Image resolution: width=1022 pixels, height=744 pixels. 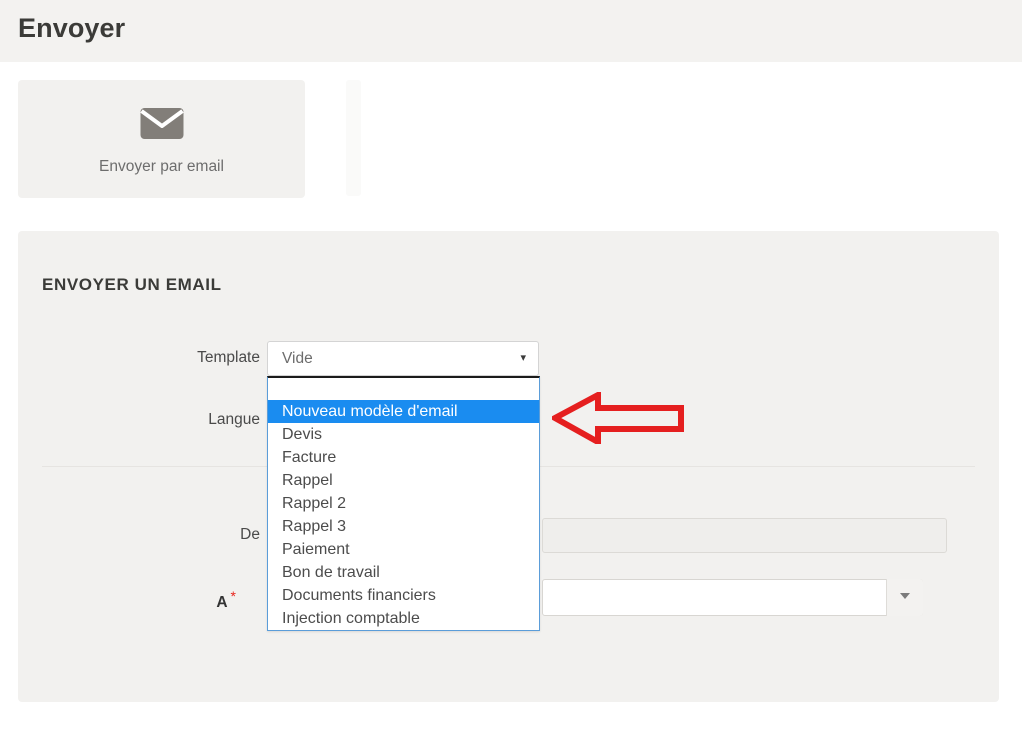 What do you see at coordinates (403, 526) in the screenshot?
I see `dropdown-option: Rappel 3` at bounding box center [403, 526].